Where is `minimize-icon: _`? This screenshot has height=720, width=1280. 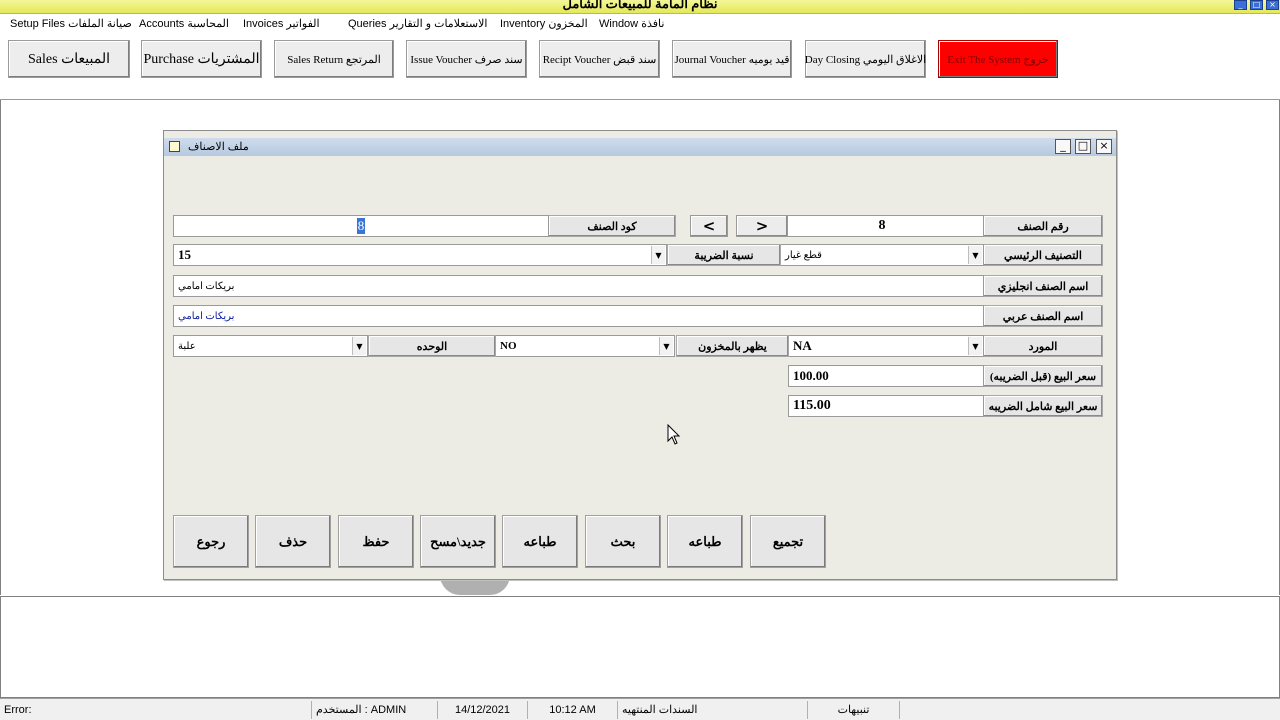 minimize-icon: _ is located at coordinates (1240, 5).